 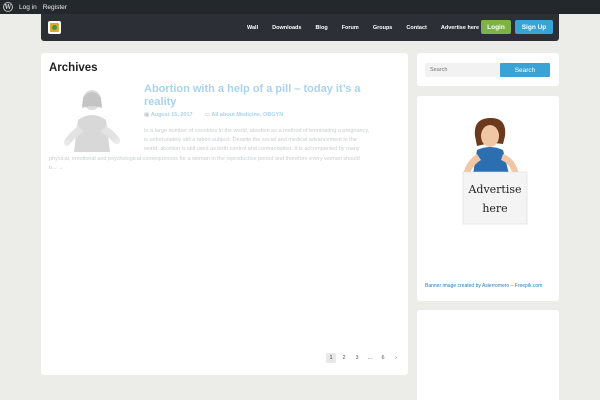 What do you see at coordinates (252, 28) in the screenshot?
I see `nav-wall: Wall` at bounding box center [252, 28].